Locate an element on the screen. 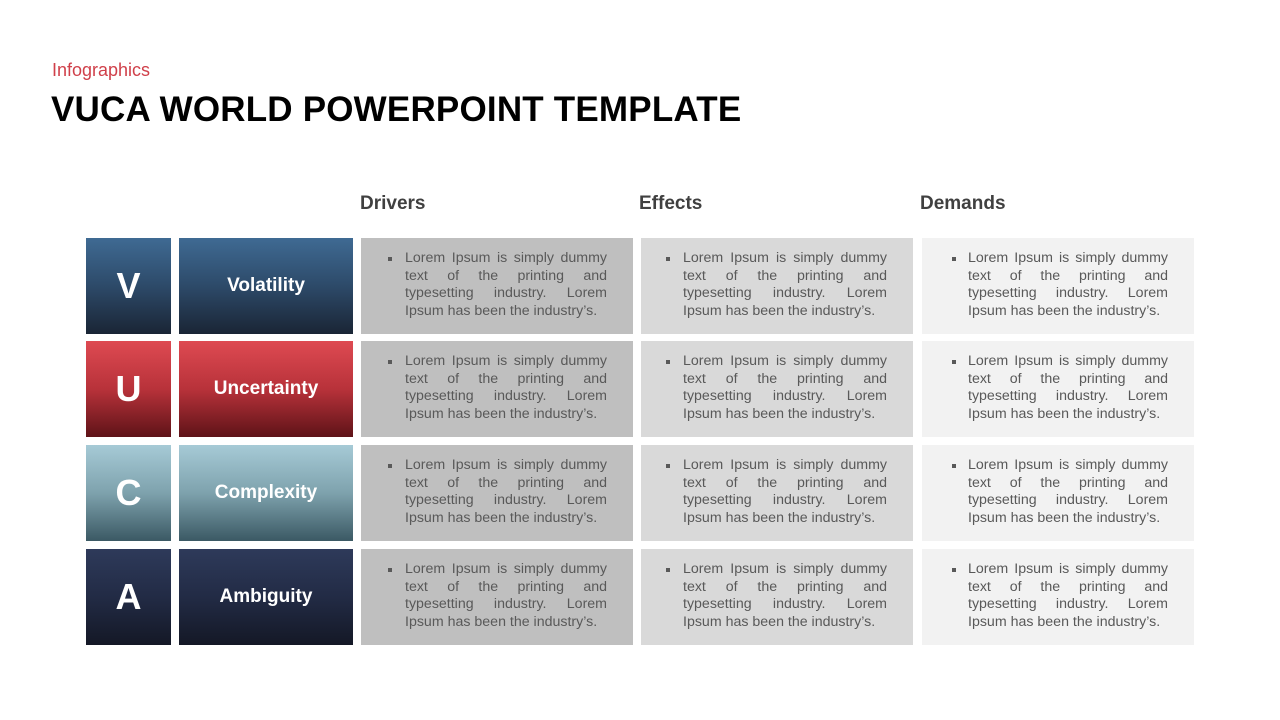 This screenshot has height=720, width=1280. column-header-demands: Demands is located at coordinates (963, 203).